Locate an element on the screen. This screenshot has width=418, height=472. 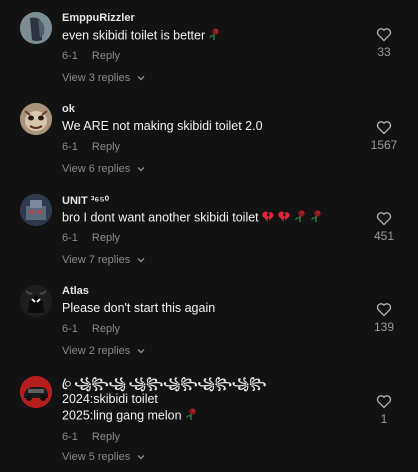
comment-text-line-2: 2025:ling gang melon is located at coordinates (130, 416).